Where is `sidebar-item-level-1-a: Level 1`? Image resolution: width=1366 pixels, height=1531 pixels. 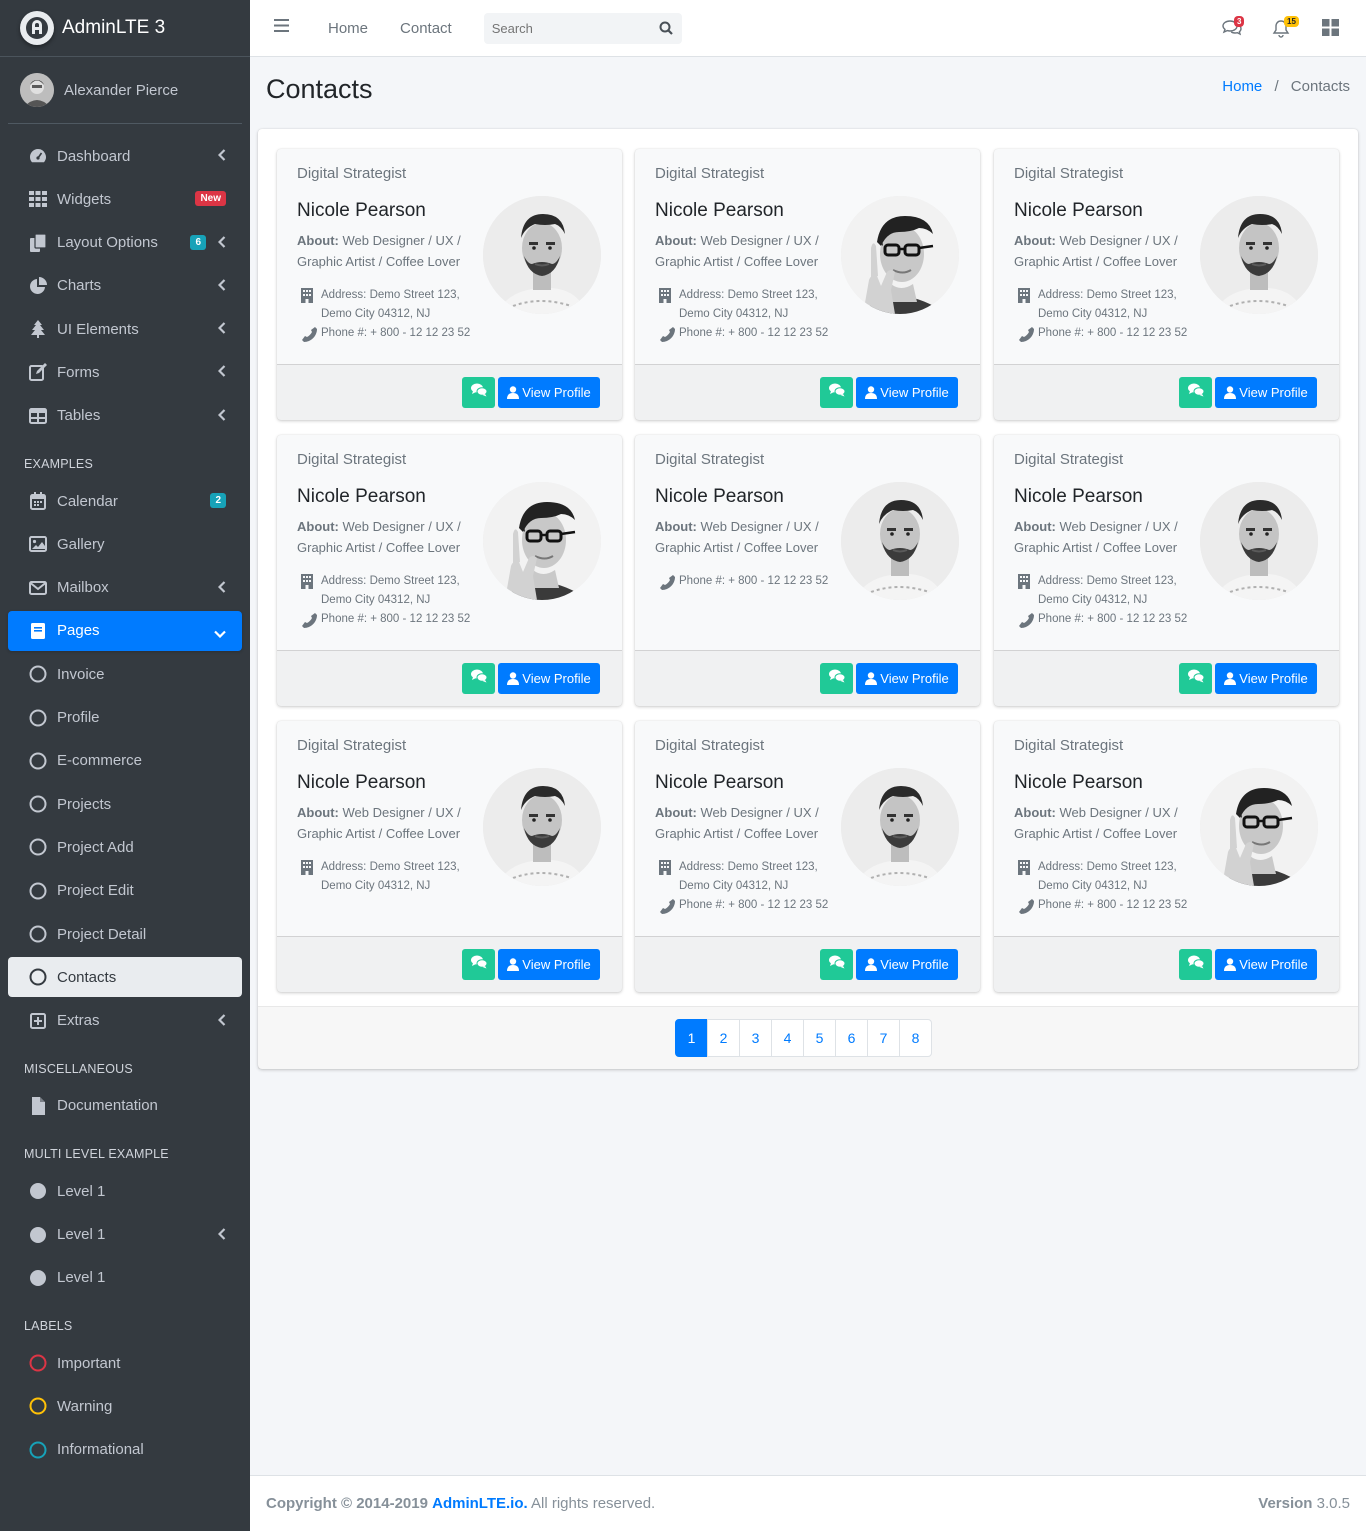 sidebar-item-level-1-a: Level 1 is located at coordinates (125, 1191).